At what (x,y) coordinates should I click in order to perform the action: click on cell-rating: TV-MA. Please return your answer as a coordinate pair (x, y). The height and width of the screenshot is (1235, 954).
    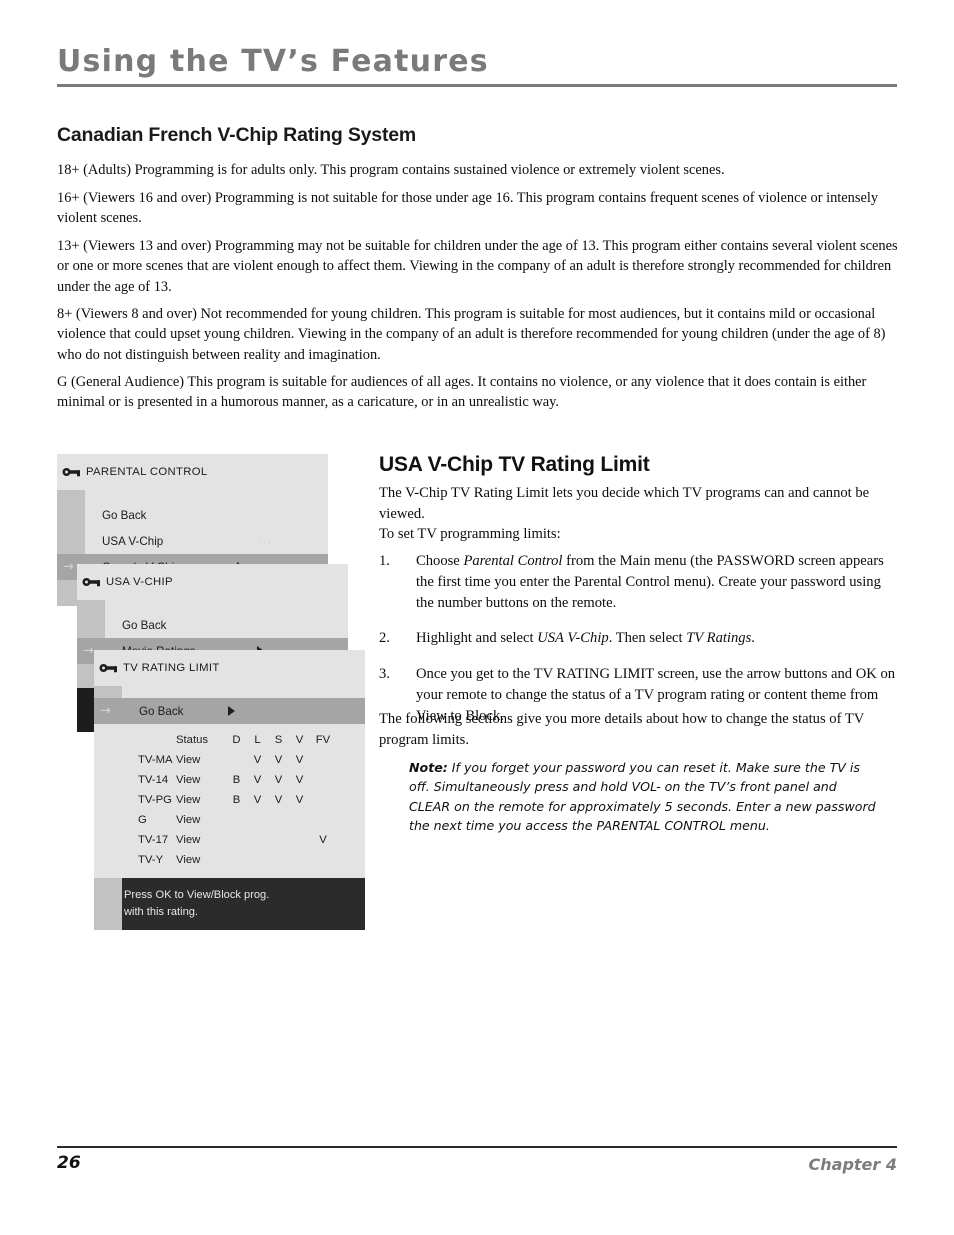
    Looking at the image, I should click on (155, 760).